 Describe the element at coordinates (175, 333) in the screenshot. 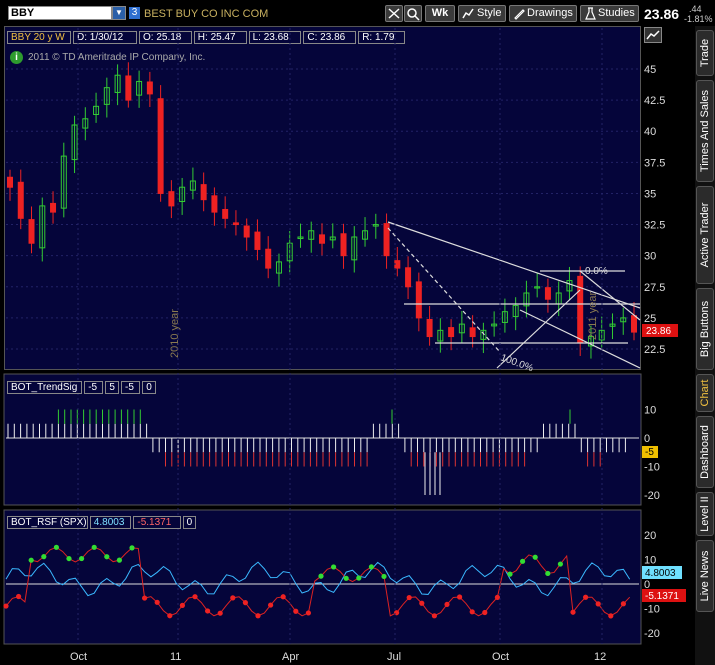

I see `year-label: 2010 year` at that location.